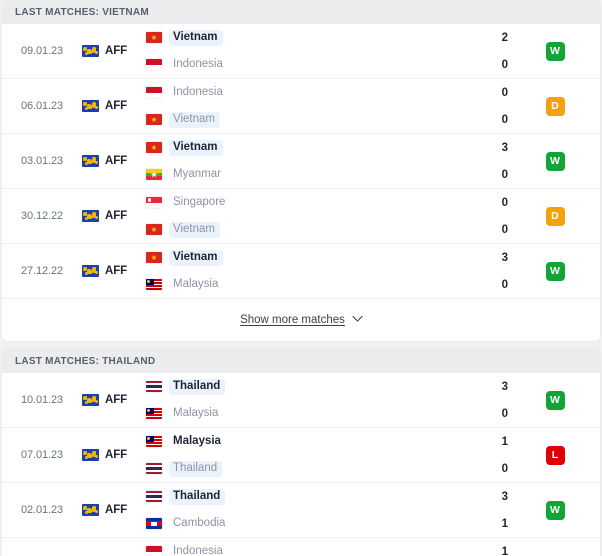  I want to click on match-row: 29.12.22AFFIndonesiaThailand11D, so click(301, 547).